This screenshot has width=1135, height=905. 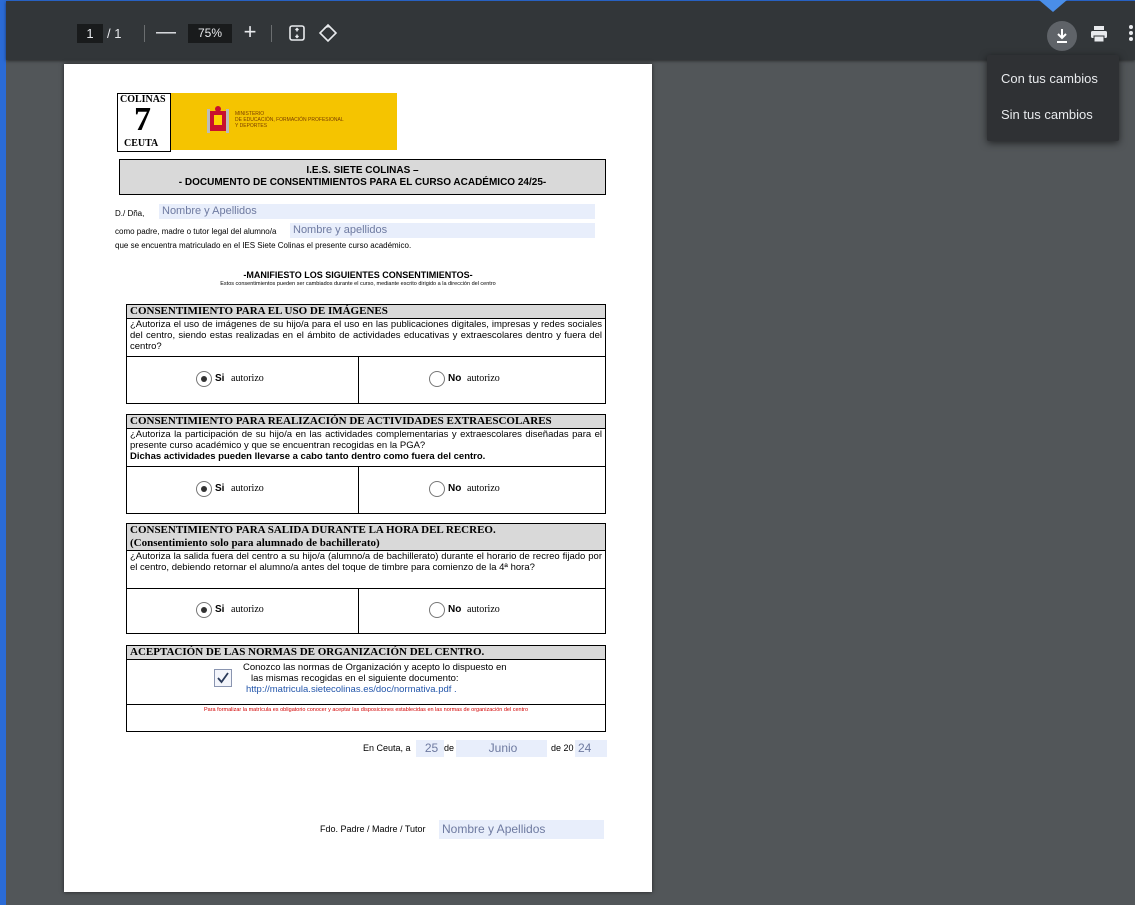 What do you see at coordinates (1053, 98) in the screenshot?
I see `download-menu: Con tus cambios Sin tus cambios` at bounding box center [1053, 98].